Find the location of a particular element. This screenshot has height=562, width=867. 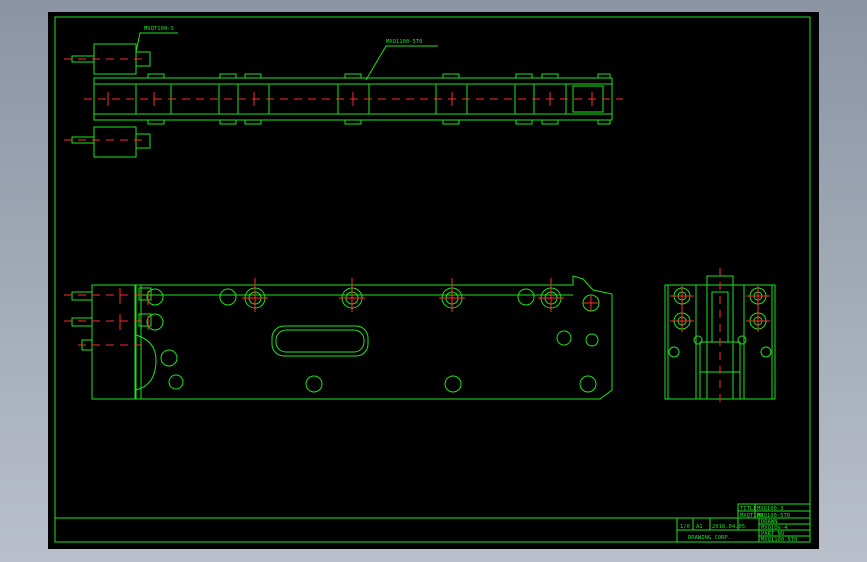

callout-rail-label: MXQ1100-5T0 is located at coordinates (404, 42).